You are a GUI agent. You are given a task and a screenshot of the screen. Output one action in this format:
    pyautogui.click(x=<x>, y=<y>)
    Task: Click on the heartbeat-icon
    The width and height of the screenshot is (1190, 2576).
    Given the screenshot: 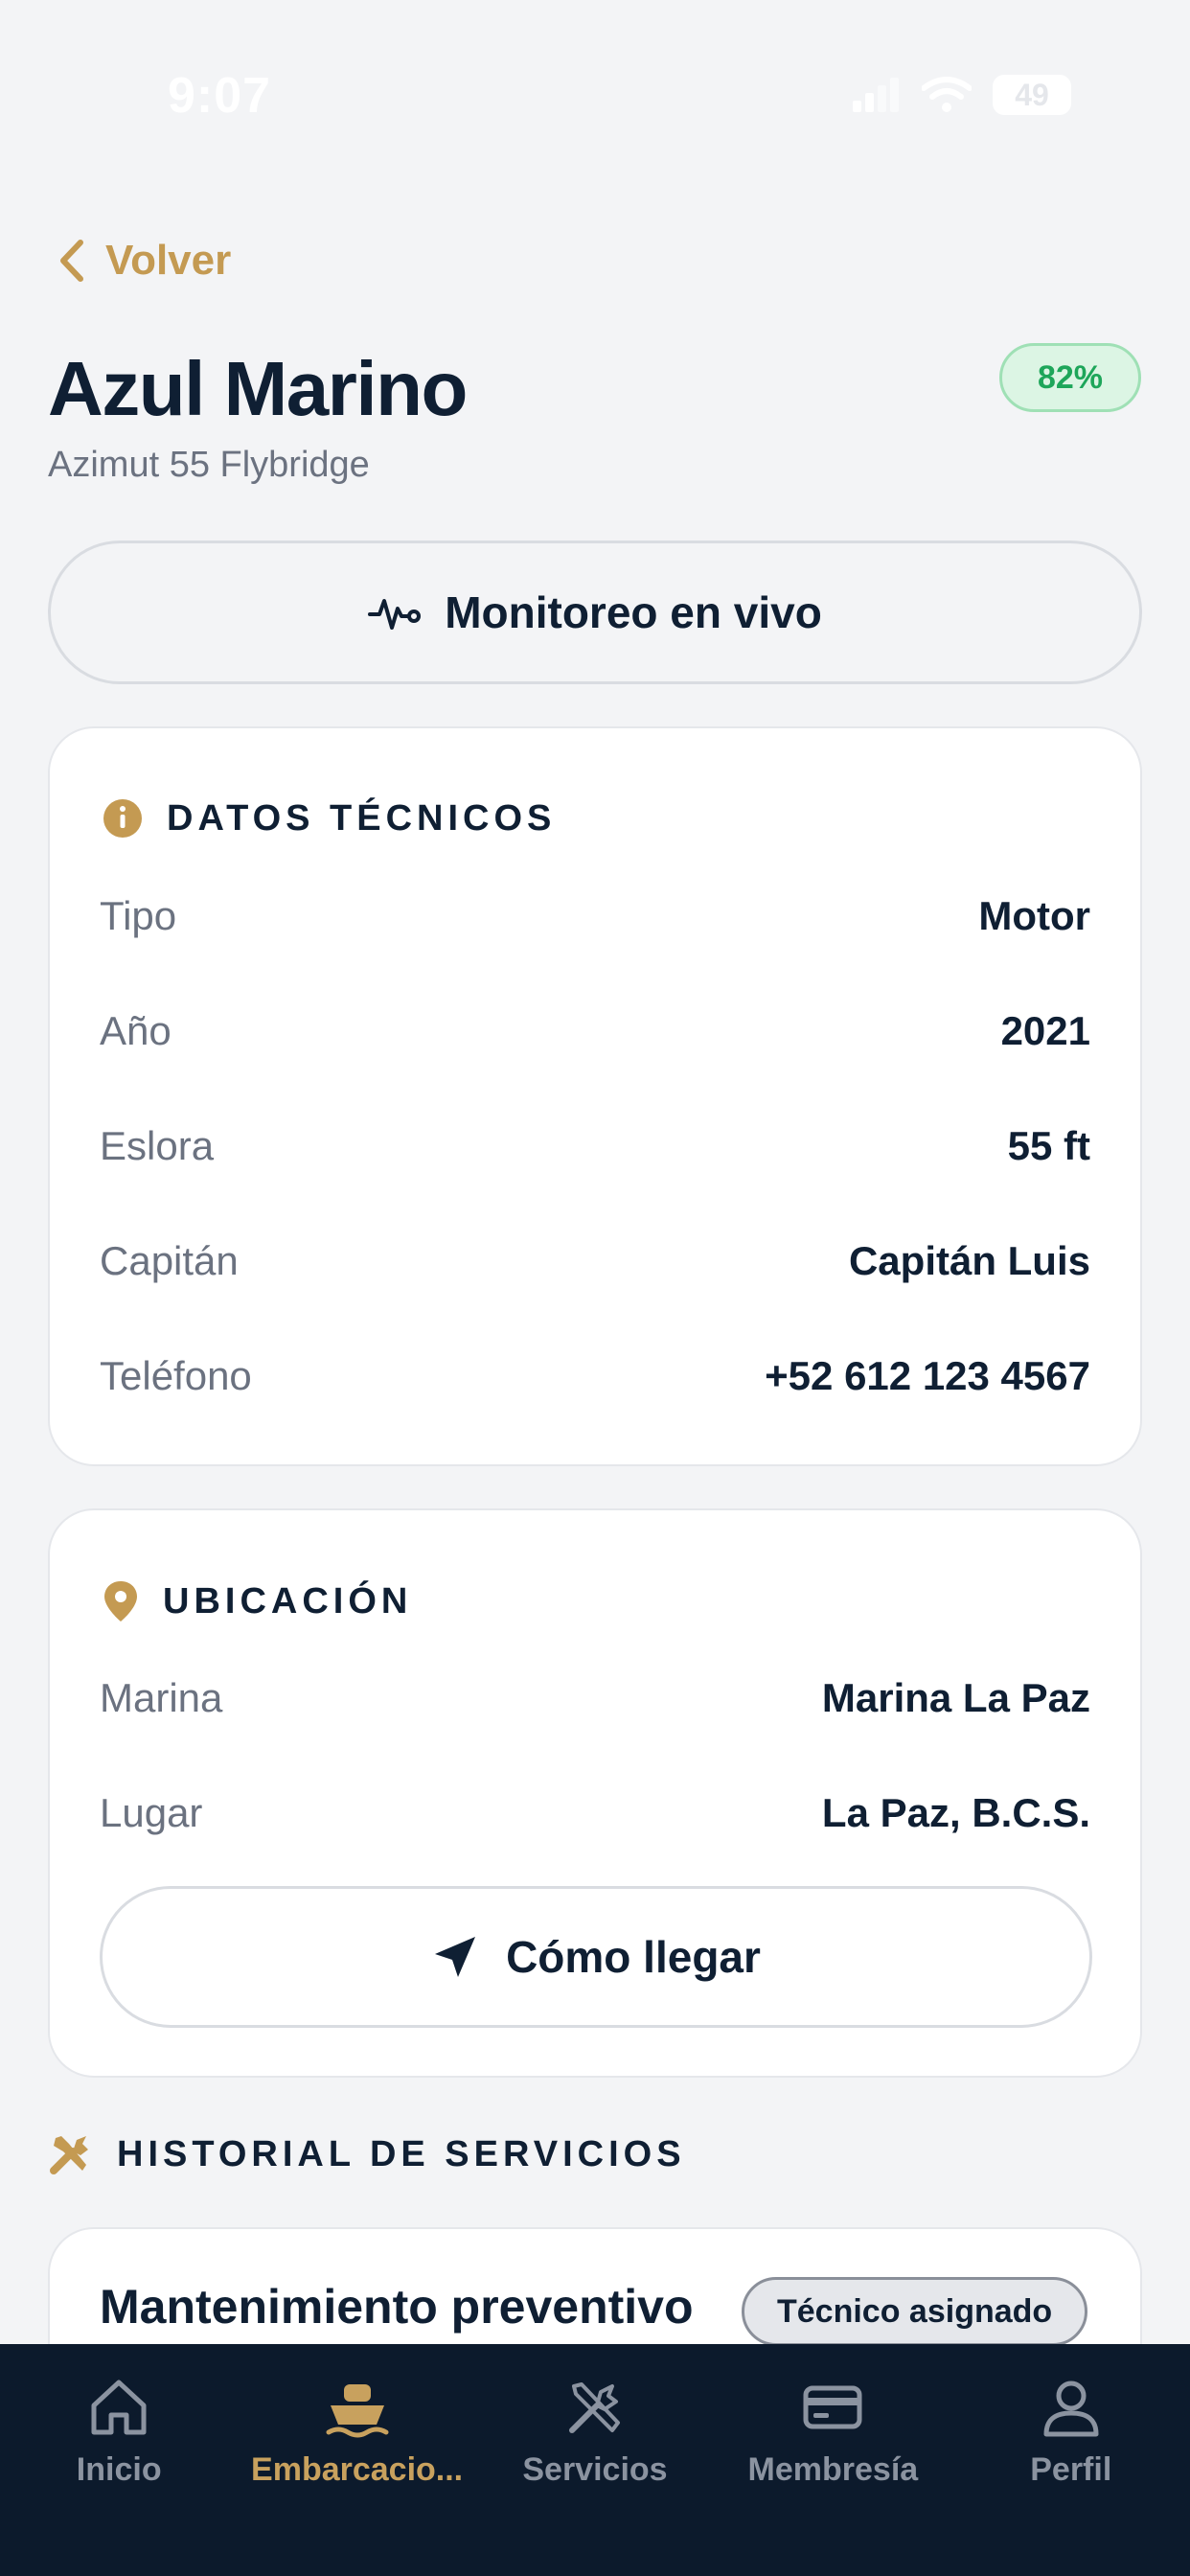 What is the action you would take?
    pyautogui.click(x=395, y=614)
    